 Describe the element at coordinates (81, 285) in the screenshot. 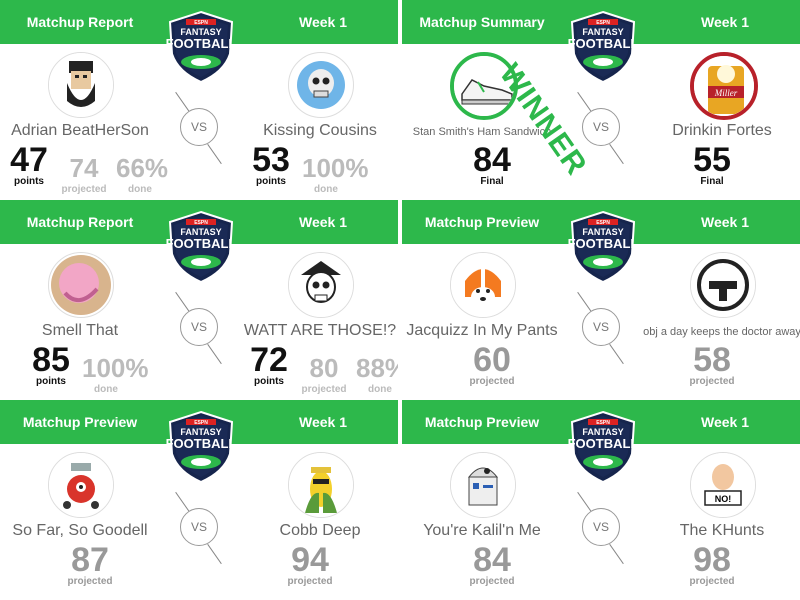

I see `pink-hand-icon` at that location.